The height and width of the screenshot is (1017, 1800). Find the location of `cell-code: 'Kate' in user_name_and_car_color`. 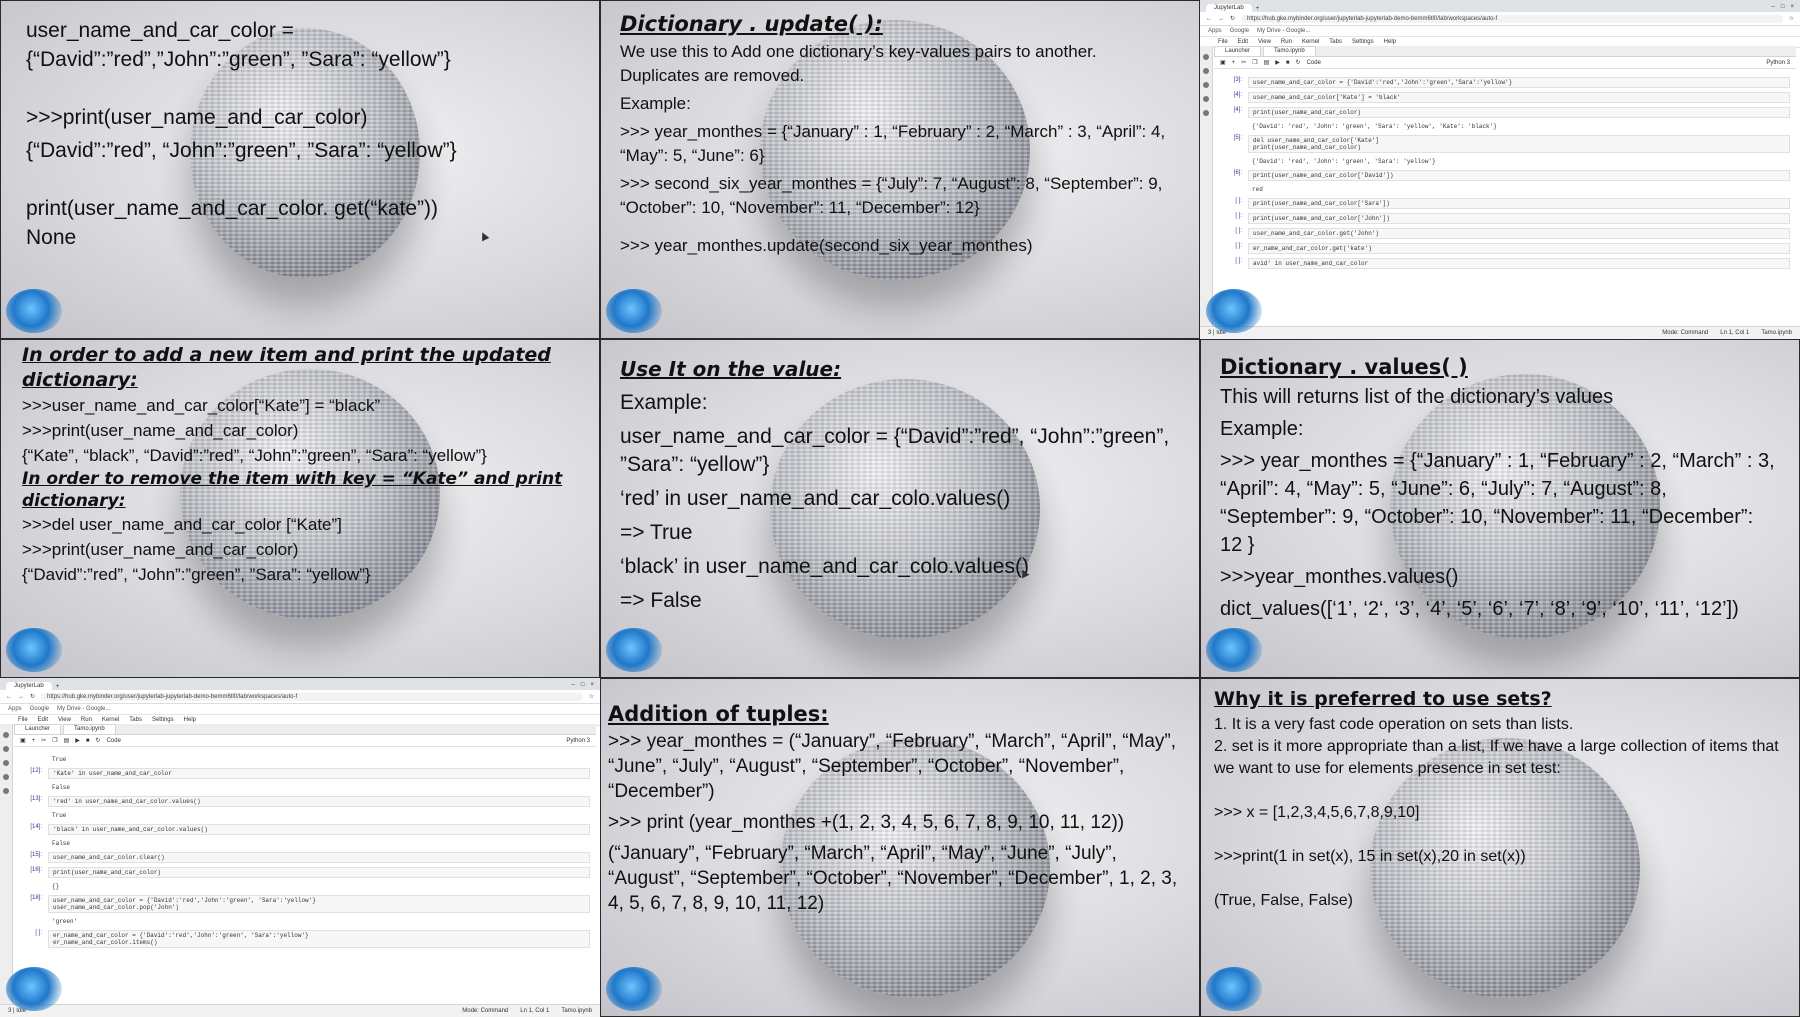

cell-code: 'Kate' in user_name_and_car_color is located at coordinates (319, 773).